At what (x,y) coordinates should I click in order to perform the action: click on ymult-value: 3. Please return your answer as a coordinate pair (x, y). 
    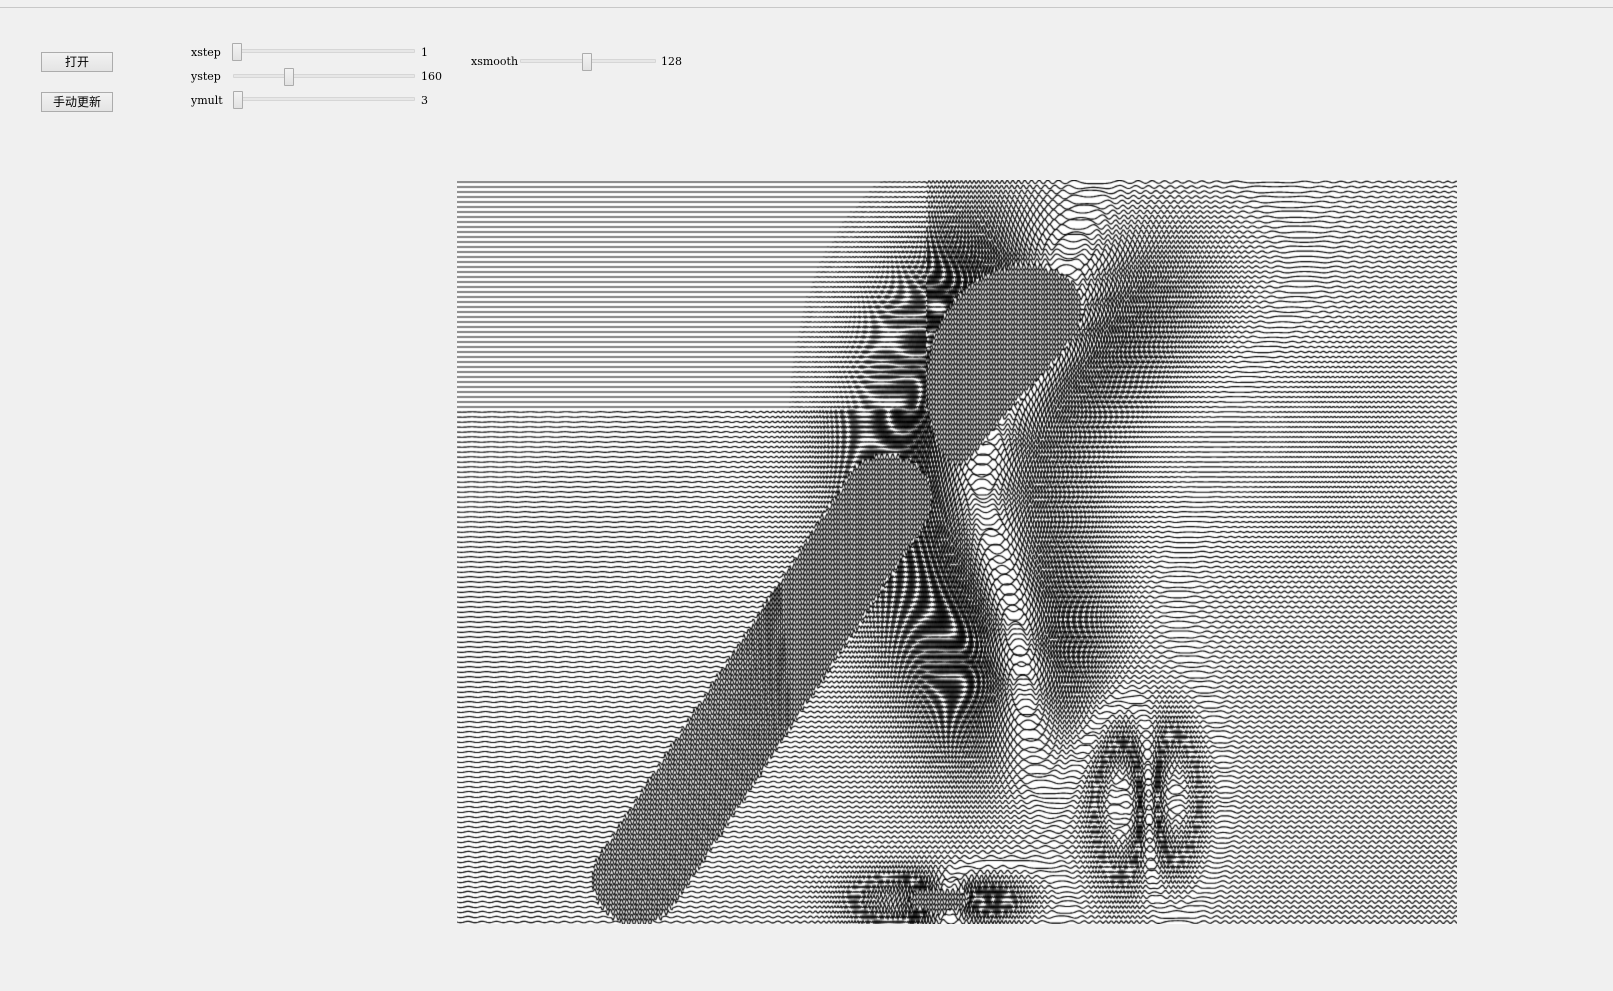
    Looking at the image, I should click on (424, 100).